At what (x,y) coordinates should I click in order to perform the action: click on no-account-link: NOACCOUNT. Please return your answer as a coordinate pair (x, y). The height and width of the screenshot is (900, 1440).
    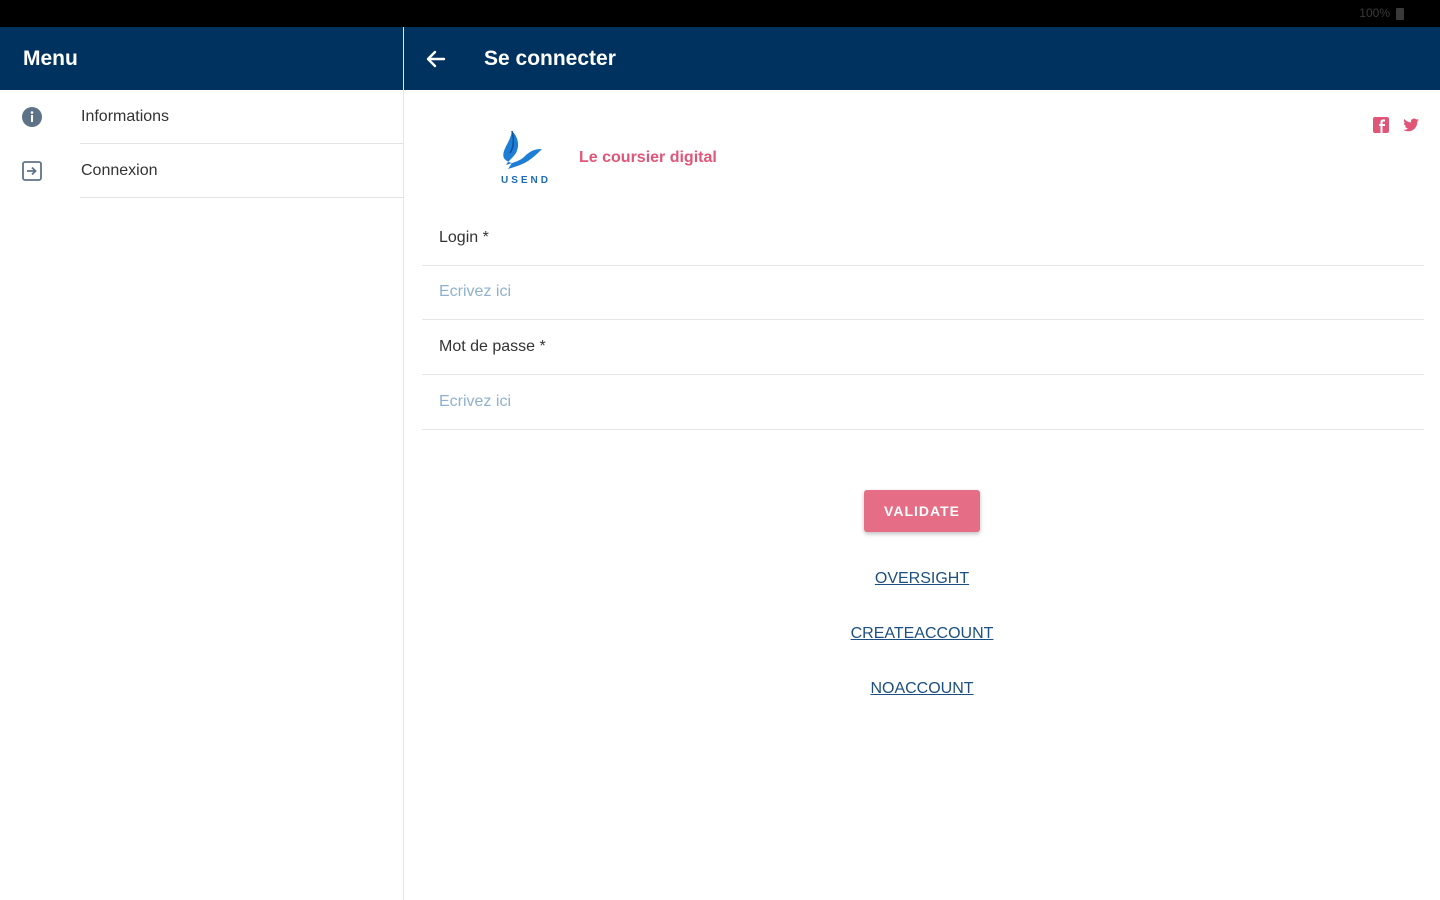
    Looking at the image, I should click on (922, 689).